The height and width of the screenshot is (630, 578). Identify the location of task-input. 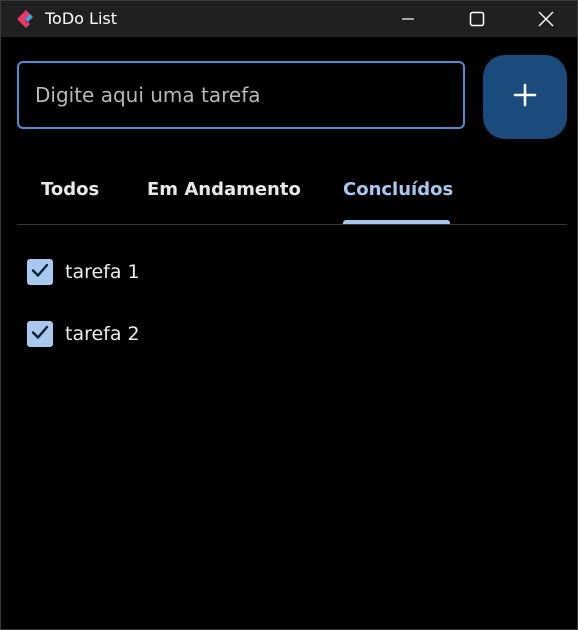
(241, 95).